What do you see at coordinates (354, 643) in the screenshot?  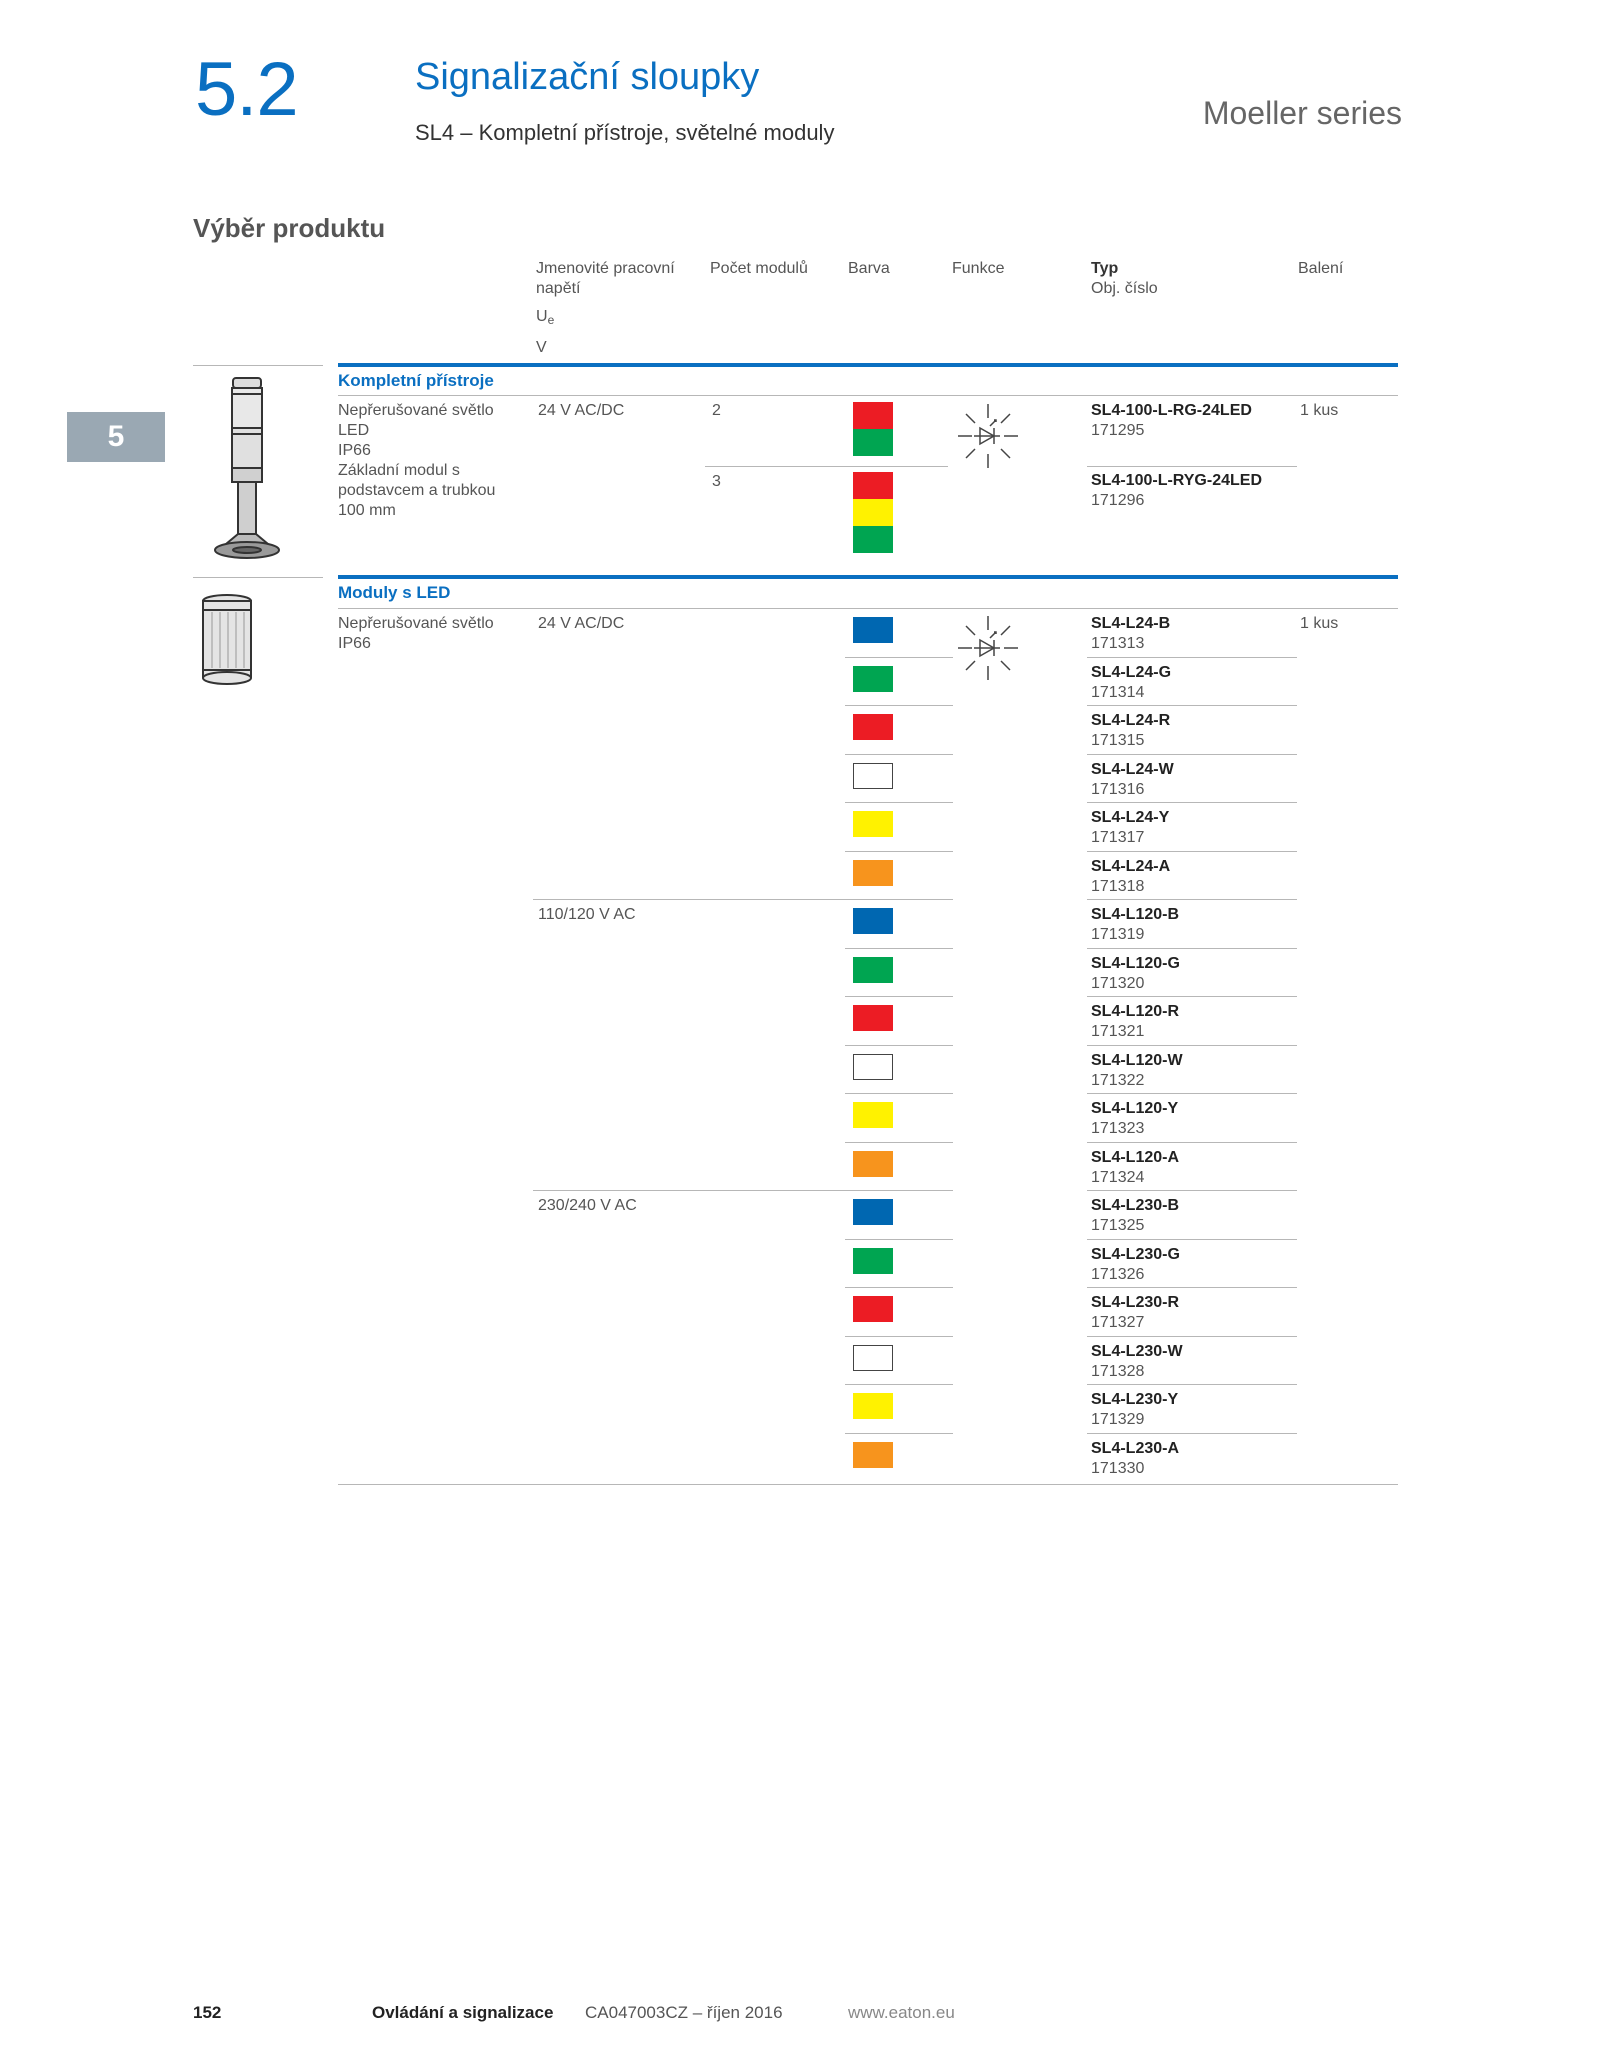 I see `desc-line: IP66` at bounding box center [354, 643].